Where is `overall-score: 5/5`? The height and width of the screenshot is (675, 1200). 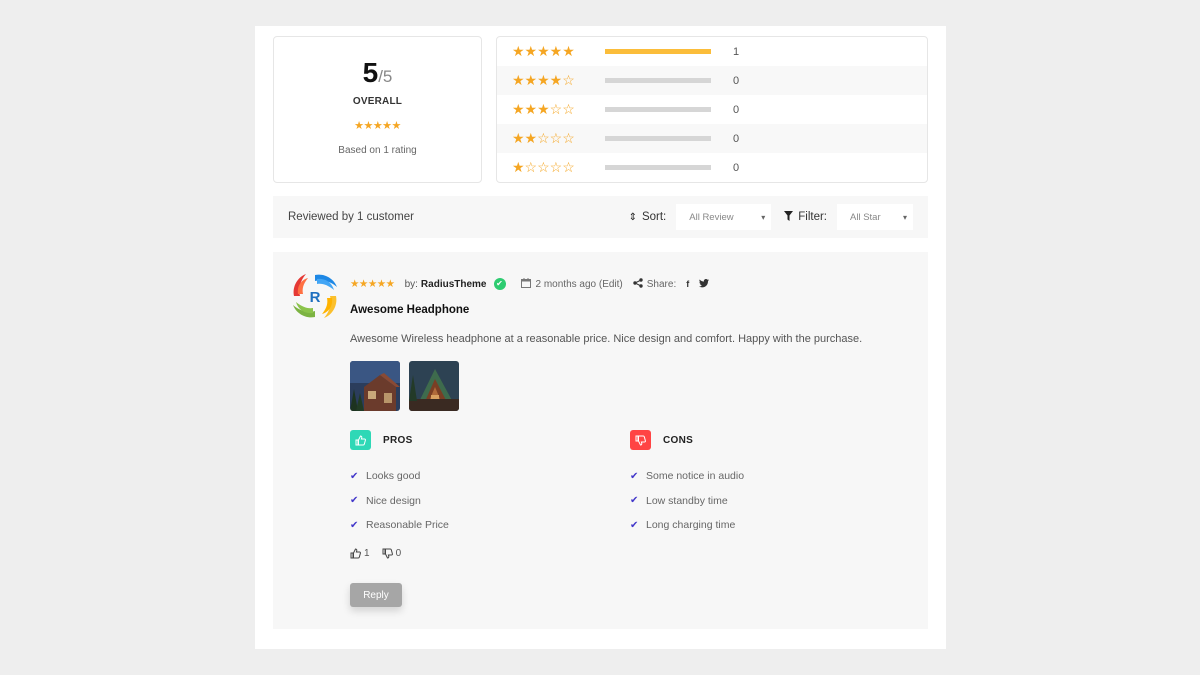
overall-score: 5/5 is located at coordinates (377, 75).